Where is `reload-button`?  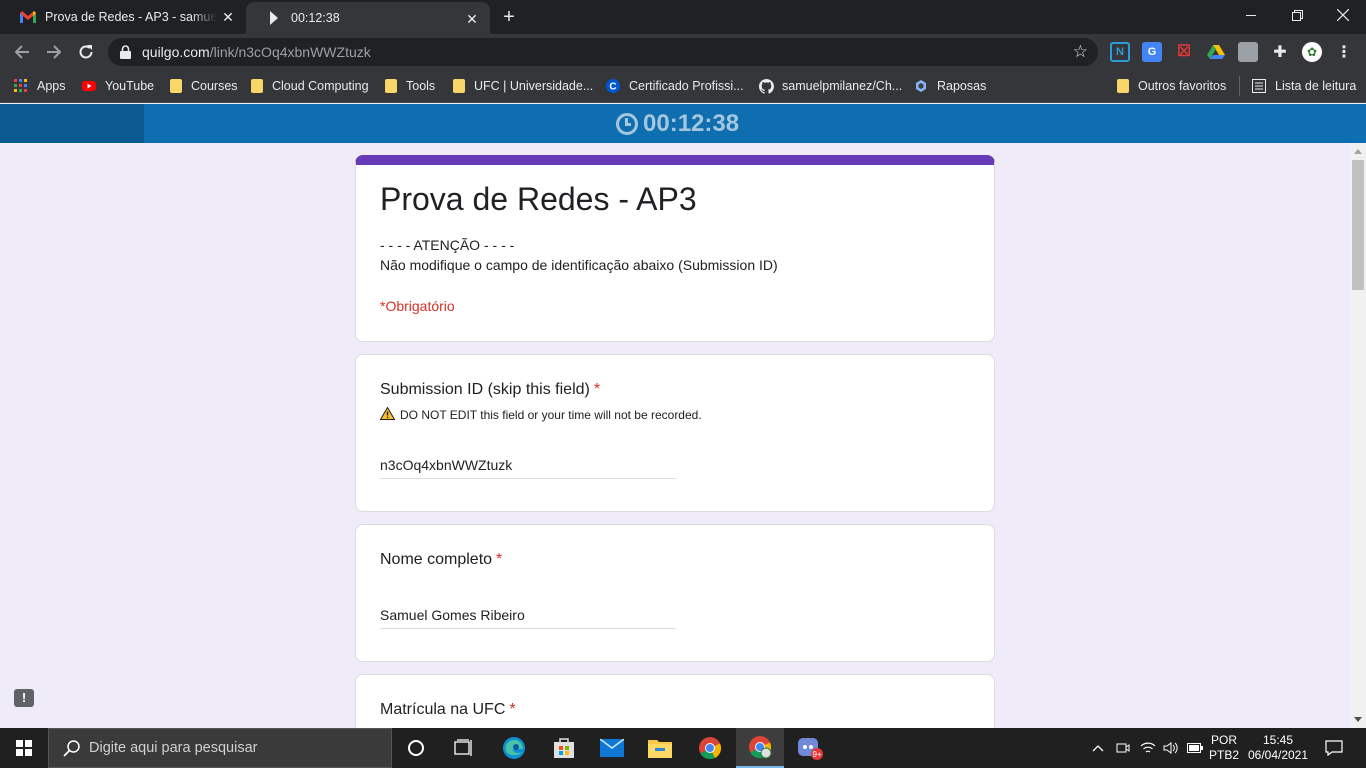
reload-button is located at coordinates (86, 52).